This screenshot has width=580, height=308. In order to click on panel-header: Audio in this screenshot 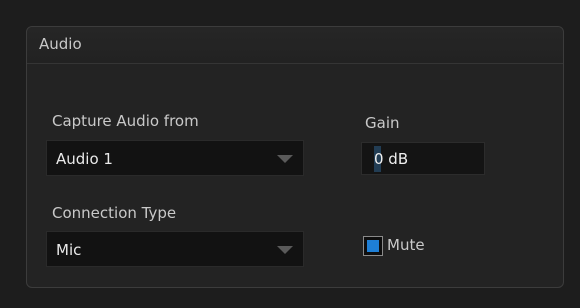, I will do `click(295, 45)`.